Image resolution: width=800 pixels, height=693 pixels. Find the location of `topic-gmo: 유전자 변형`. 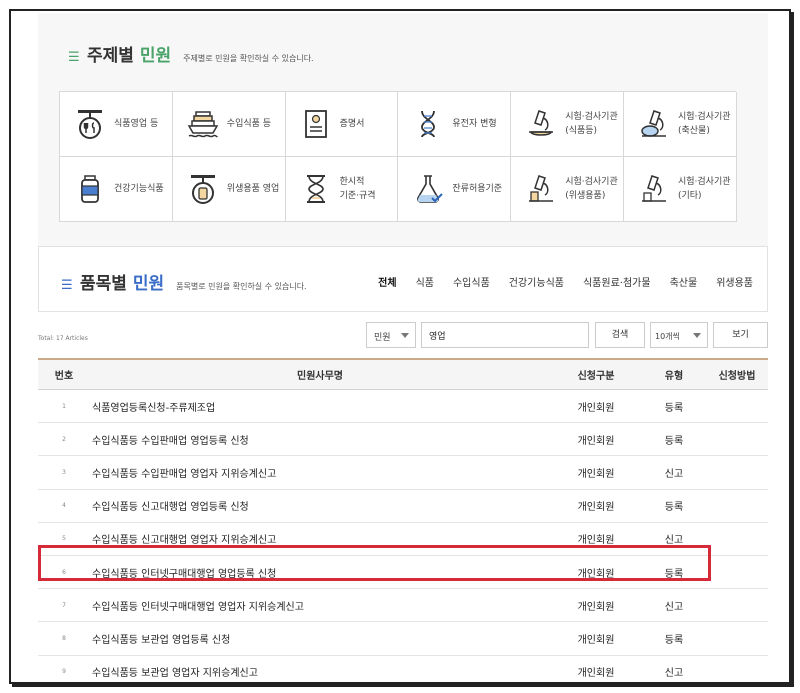

topic-gmo: 유전자 변형 is located at coordinates (455, 124).